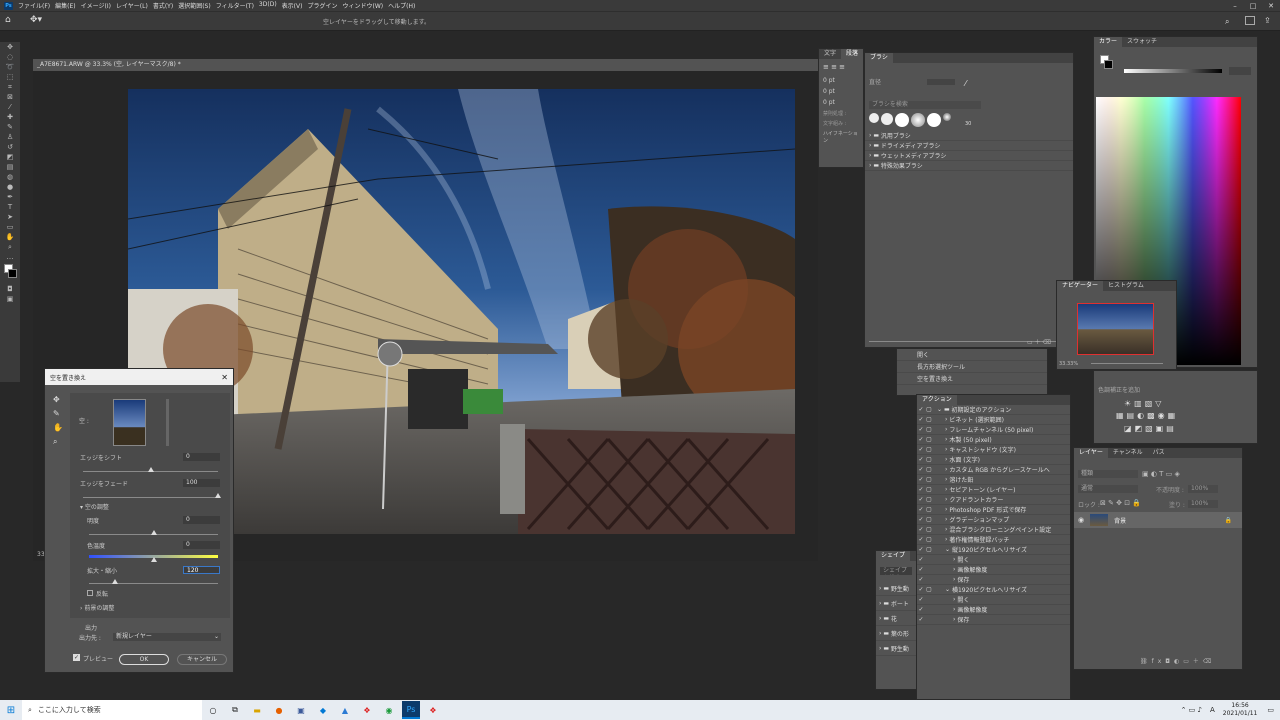 The width and height of the screenshot is (1280, 720). Describe the element at coordinates (1120, 520) in the screenshot. I see `layer-name: 背景` at that location.